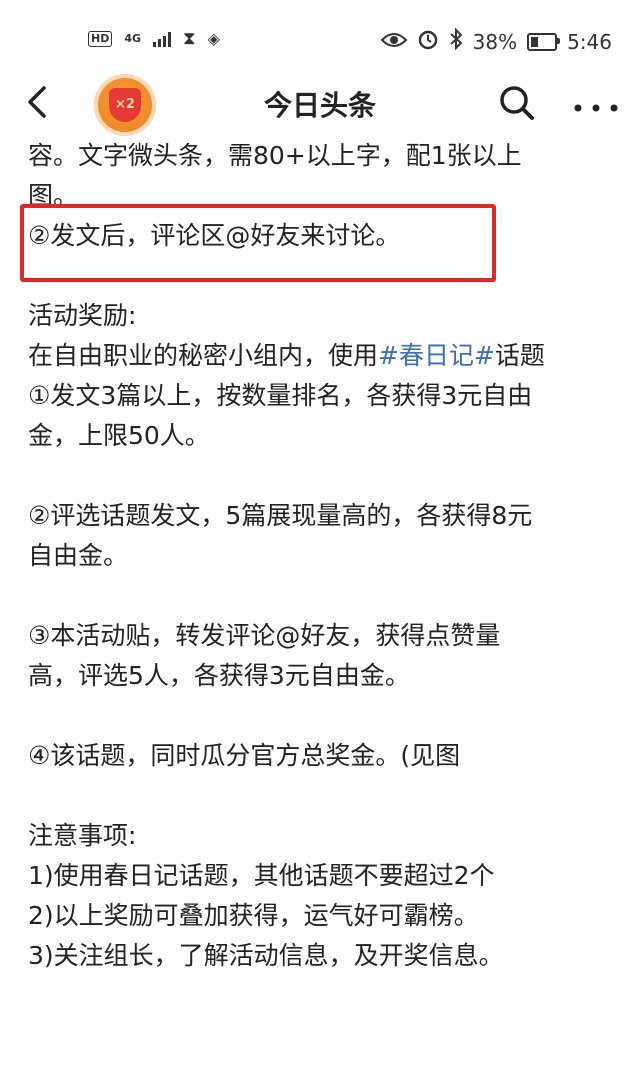 The width and height of the screenshot is (640, 1090). What do you see at coordinates (189, 38) in the screenshot?
I see `hourglass-icon: ⧗` at bounding box center [189, 38].